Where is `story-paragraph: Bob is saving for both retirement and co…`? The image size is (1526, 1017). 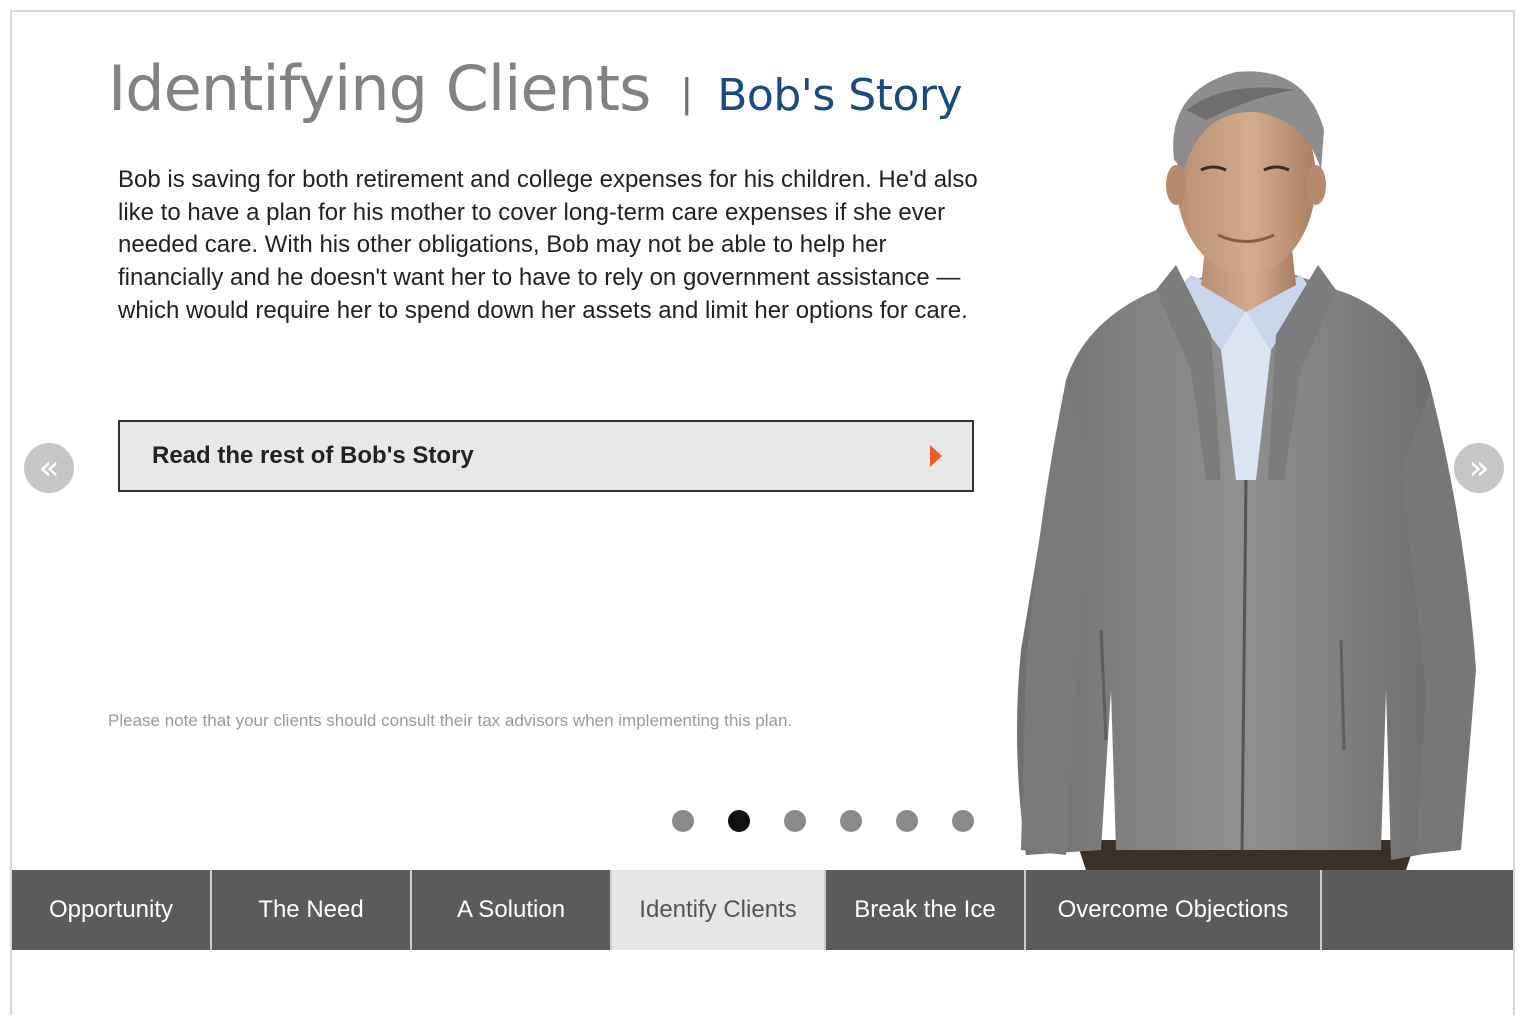 story-paragraph: Bob is saving for both retirement and co… is located at coordinates (548, 245).